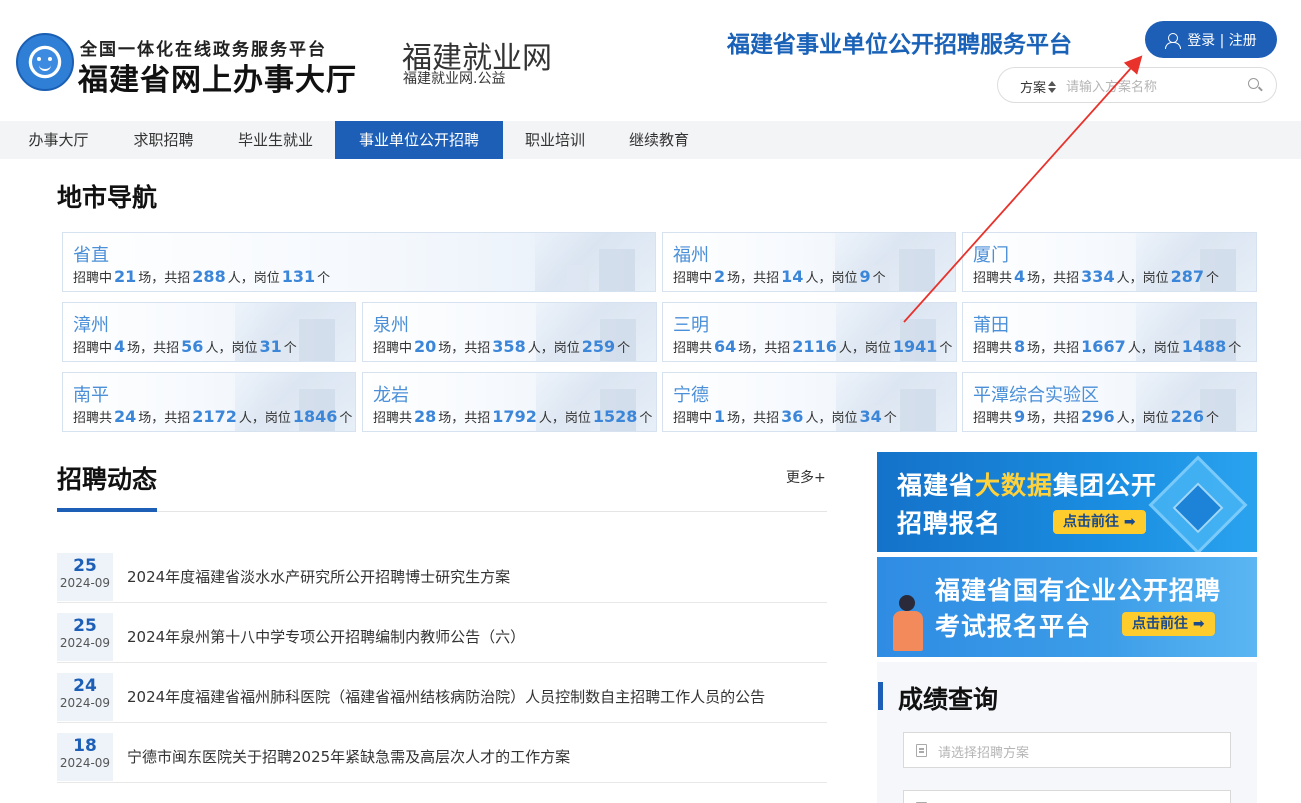 This screenshot has height=803, width=1301. Describe the element at coordinates (125, 276) in the screenshot. I see `sessions-count: 21` at that location.